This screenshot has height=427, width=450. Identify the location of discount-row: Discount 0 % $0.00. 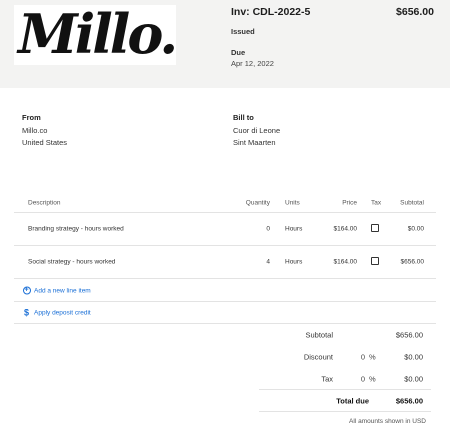
(345, 357).